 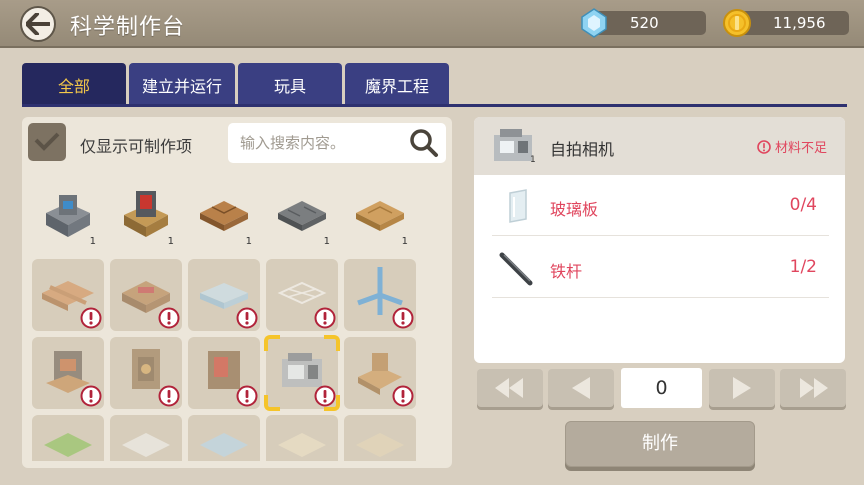 I want to click on material-name: 铁杆, so click(x=566, y=271).